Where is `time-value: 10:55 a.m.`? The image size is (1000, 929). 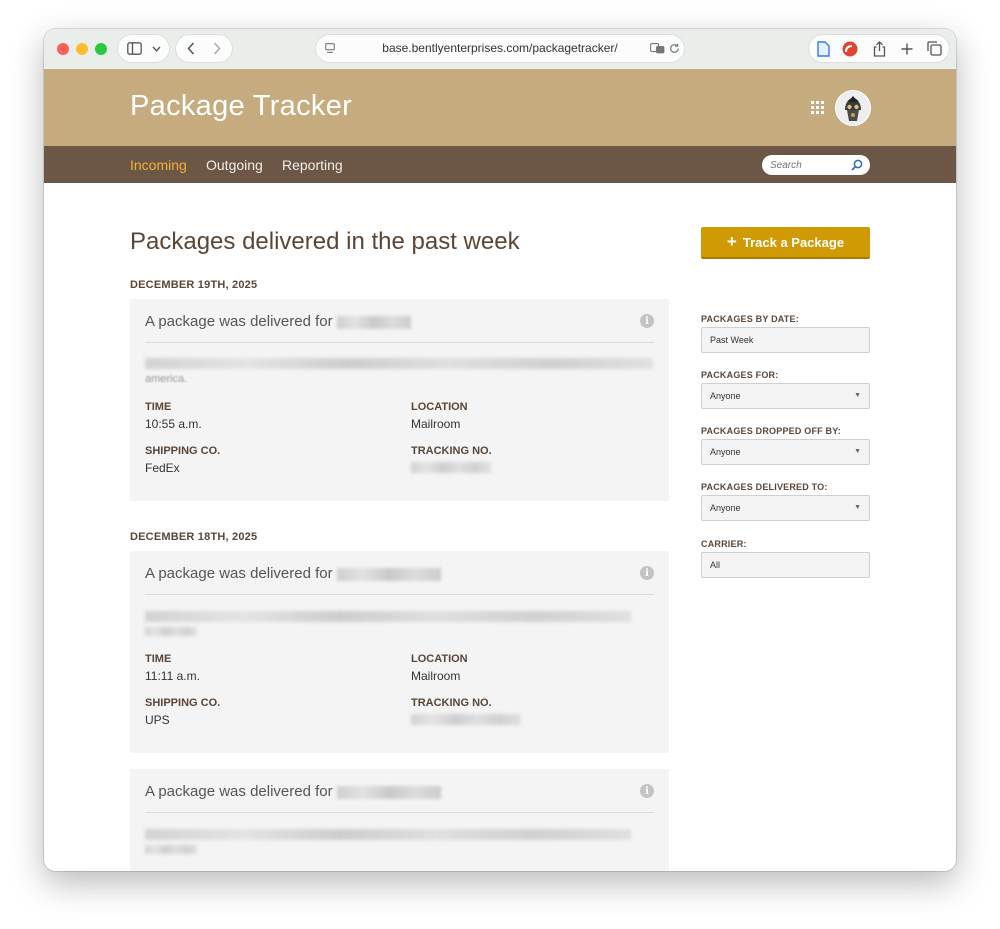 time-value: 10:55 a.m. is located at coordinates (173, 424).